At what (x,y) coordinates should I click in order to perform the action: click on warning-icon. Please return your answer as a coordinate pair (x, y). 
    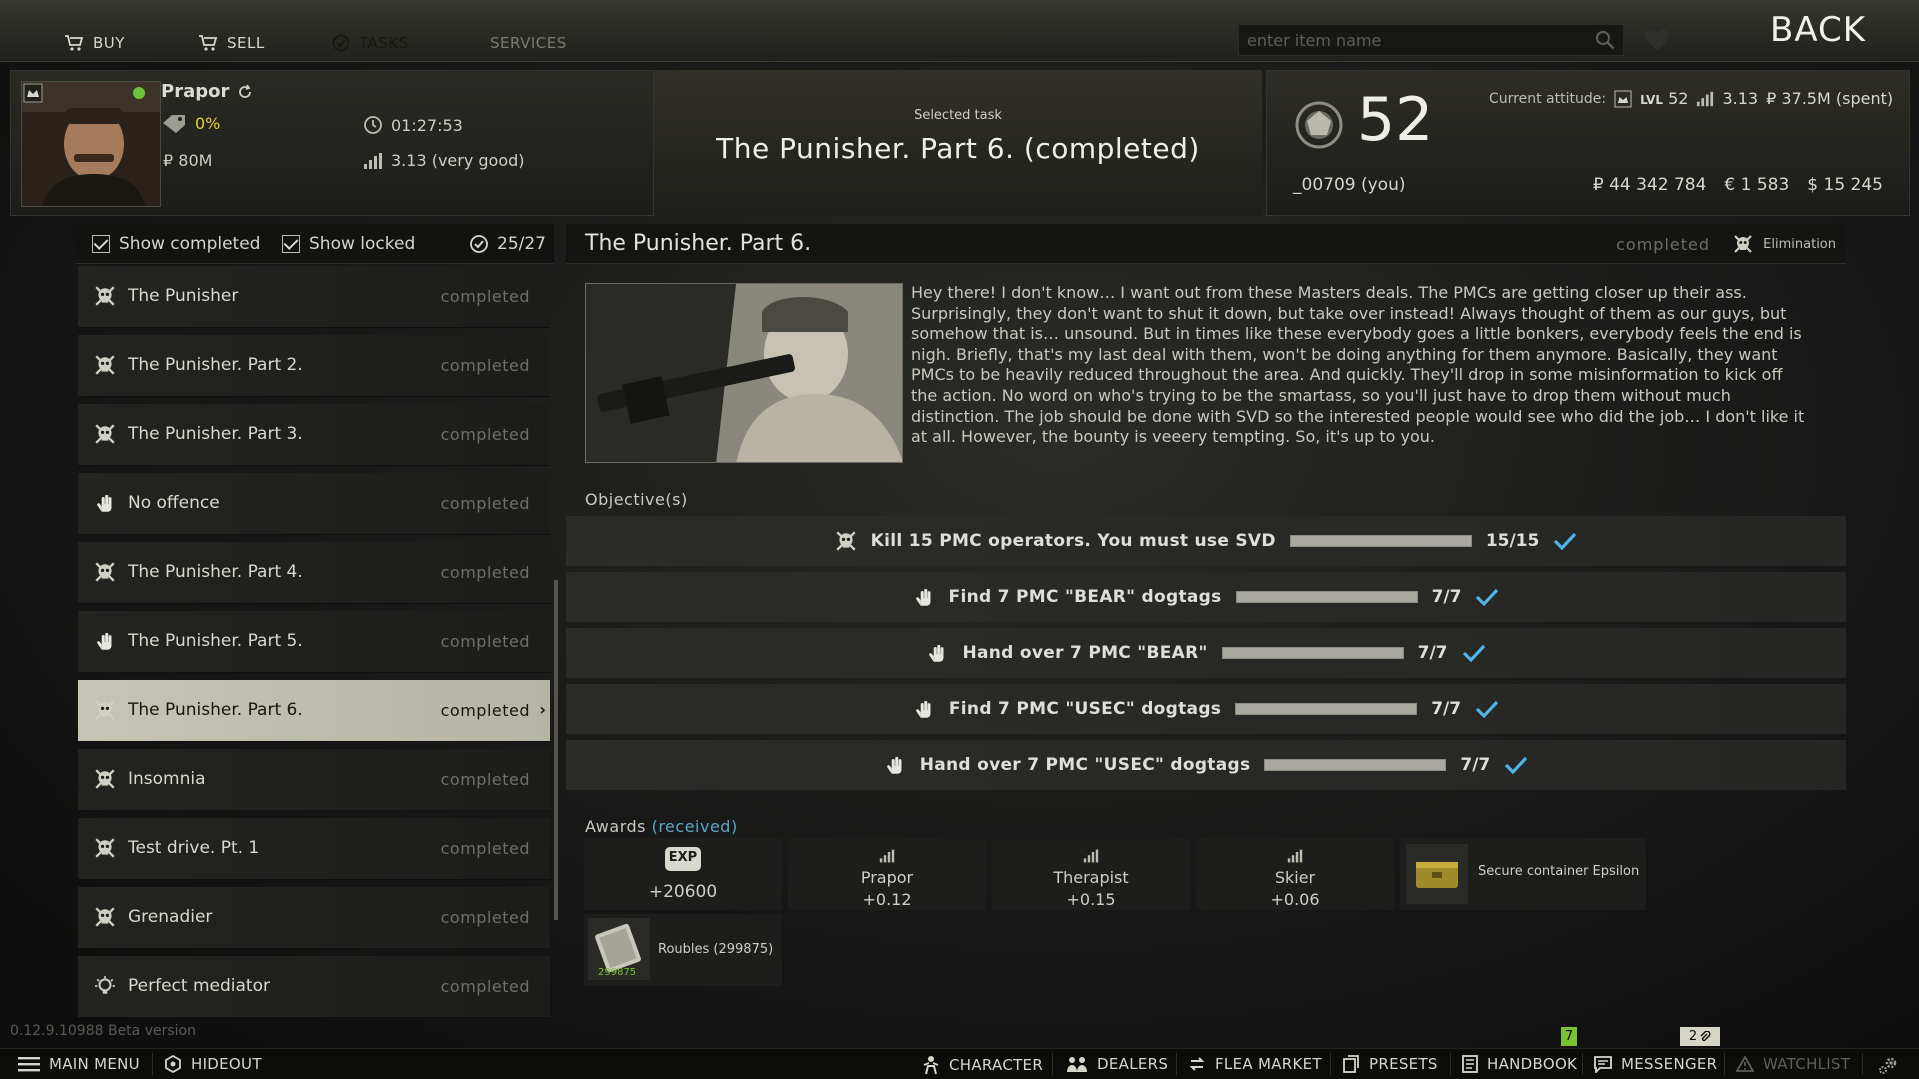
    Looking at the image, I should click on (1745, 1064).